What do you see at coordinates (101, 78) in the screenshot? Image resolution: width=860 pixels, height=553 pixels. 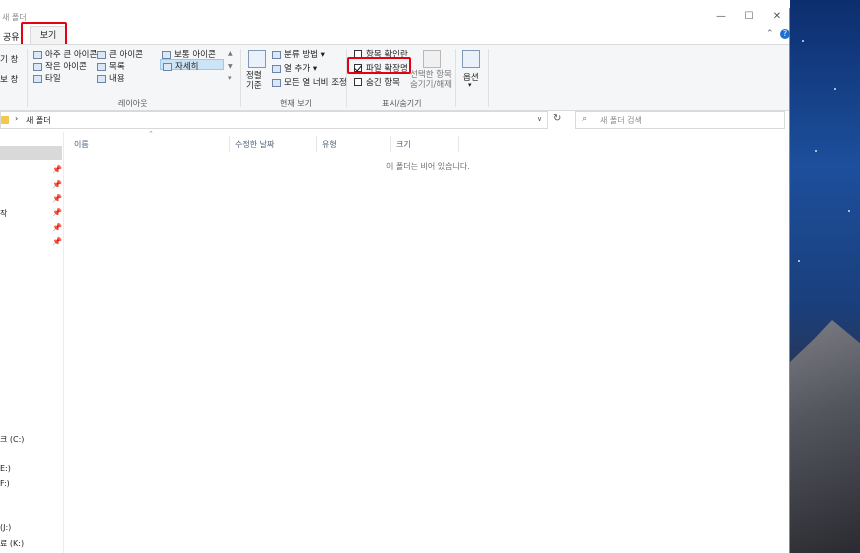 I see `content-icon` at bounding box center [101, 78].